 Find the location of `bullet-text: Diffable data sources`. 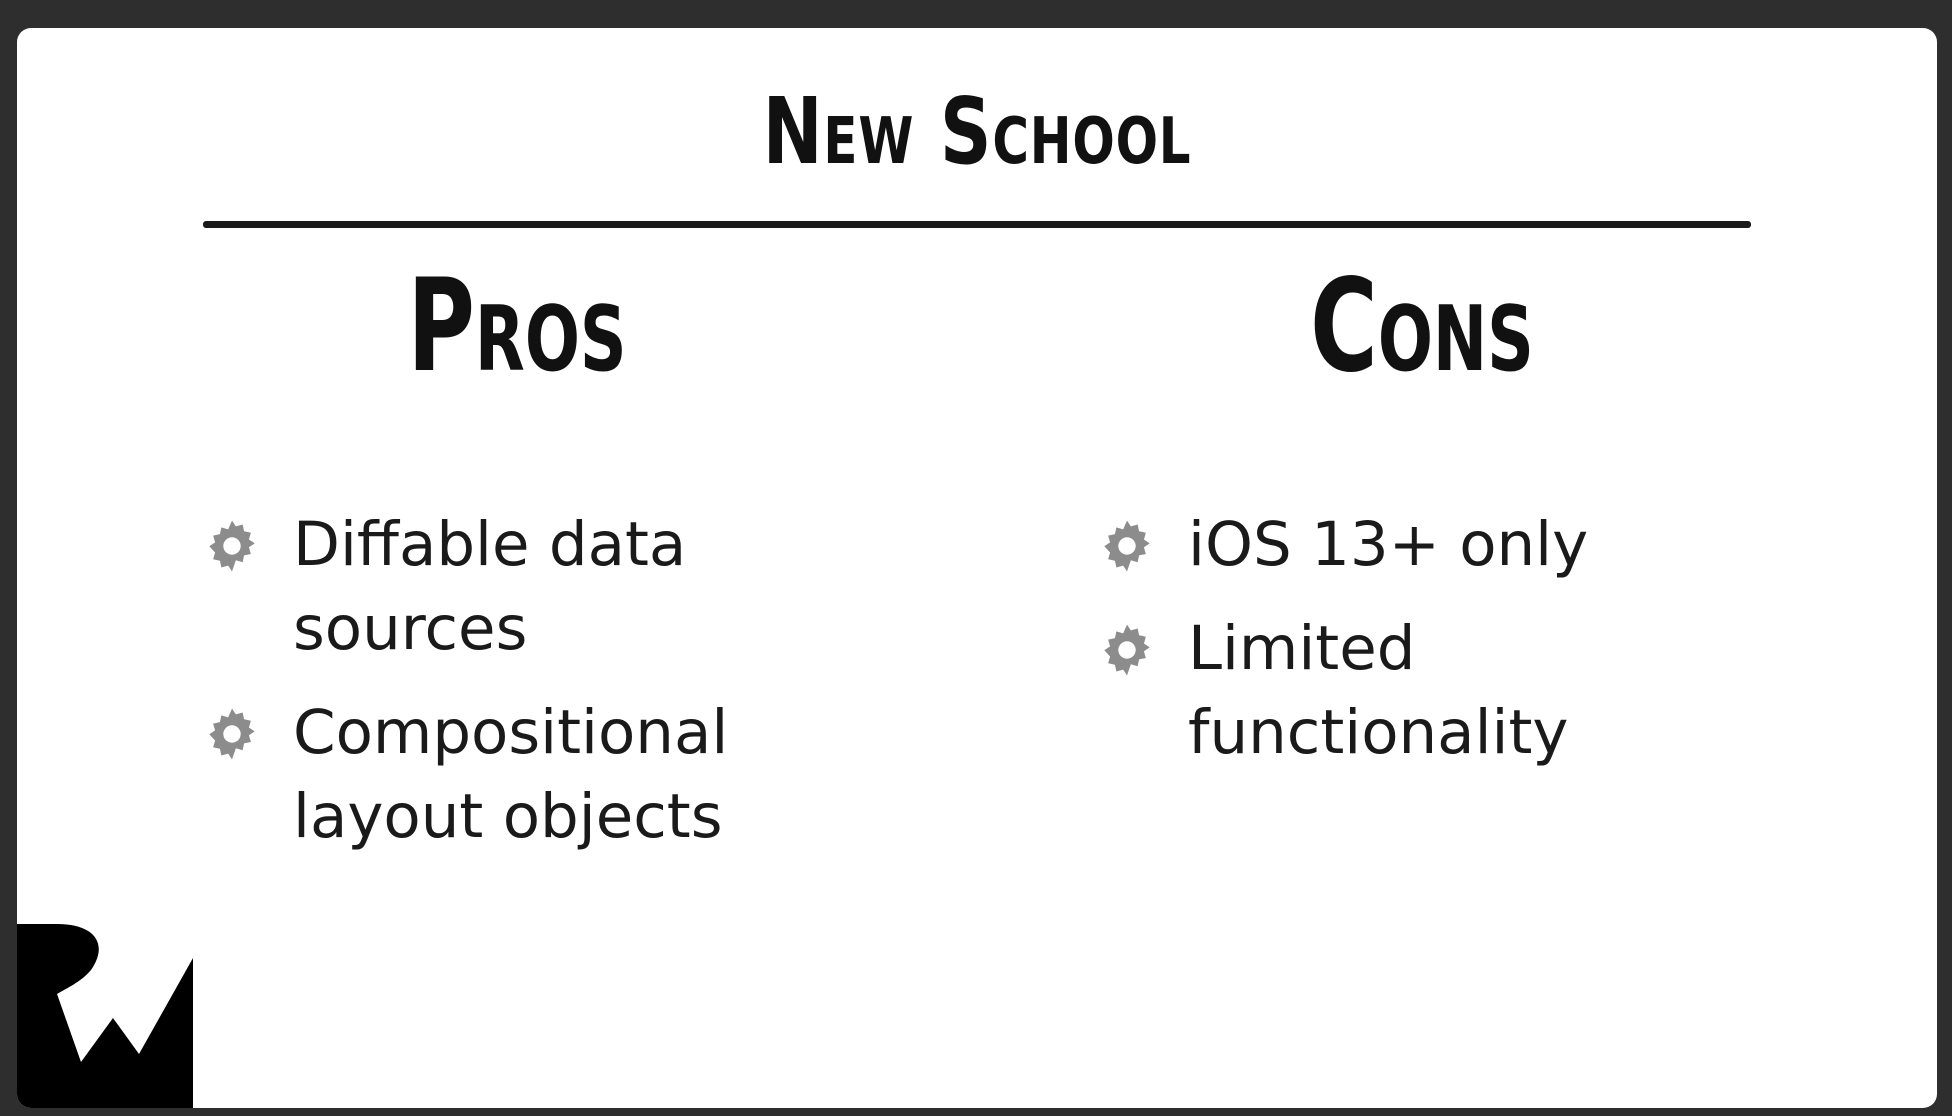

bullet-text: Diffable data sources is located at coordinates (490, 586).